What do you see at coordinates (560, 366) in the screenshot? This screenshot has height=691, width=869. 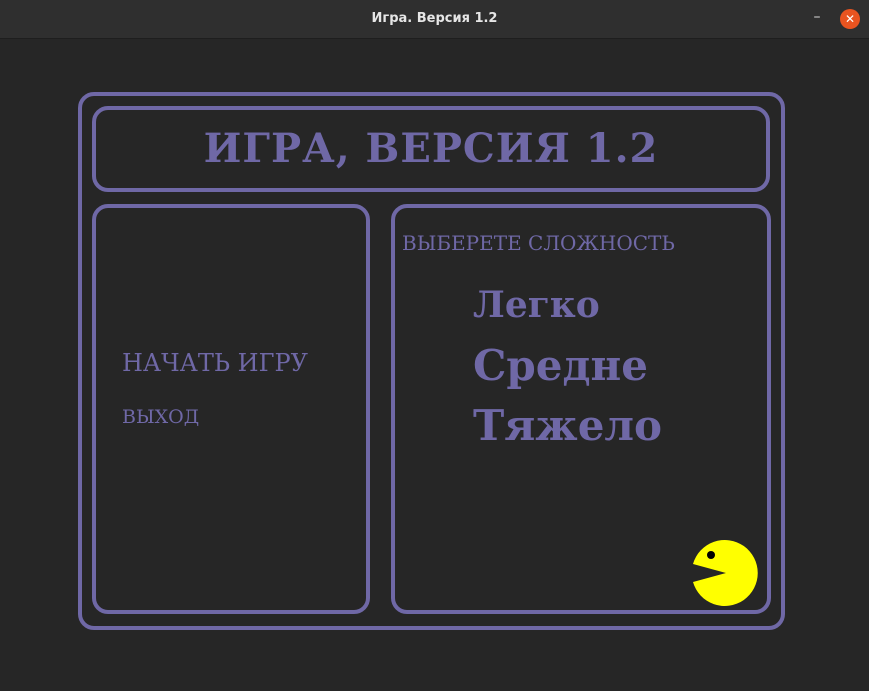 I see `difficulty-medium-option: Средне` at bounding box center [560, 366].